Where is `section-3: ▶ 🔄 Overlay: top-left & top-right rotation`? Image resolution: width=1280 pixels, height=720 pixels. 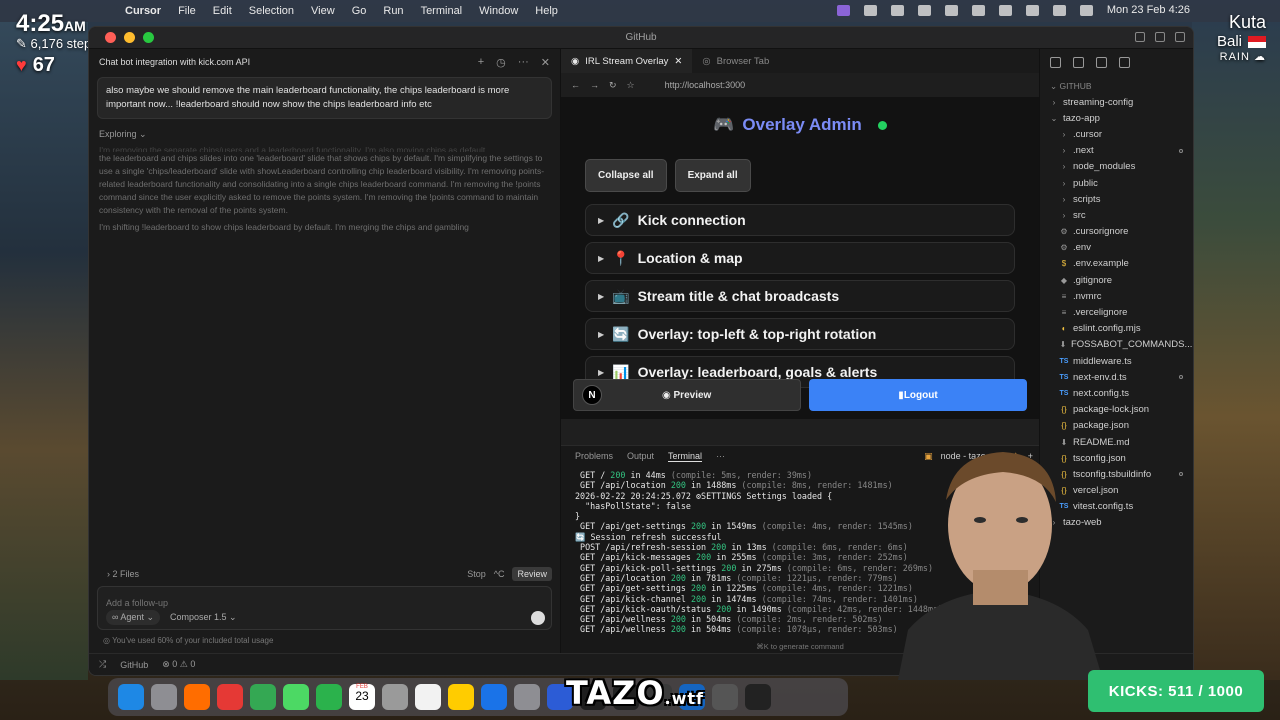
section-3: ▶ 🔄 Overlay: top-left & top-right rotation is located at coordinates (800, 334).